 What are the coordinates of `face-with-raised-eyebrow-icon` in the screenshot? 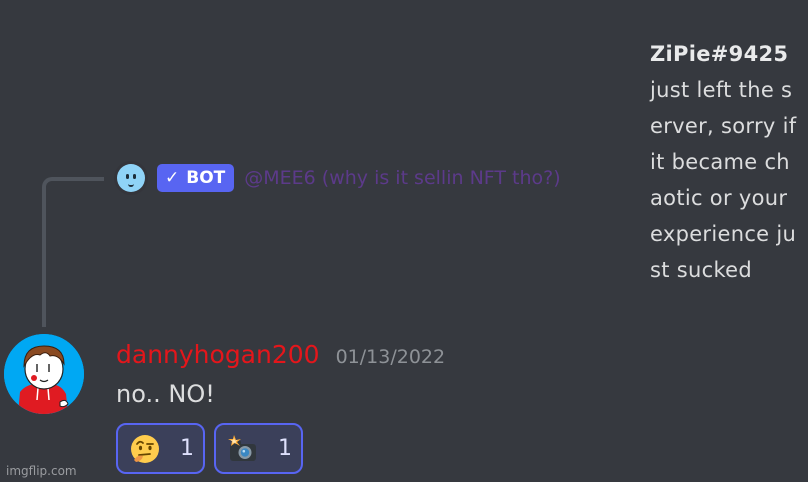 It's located at (145, 448).